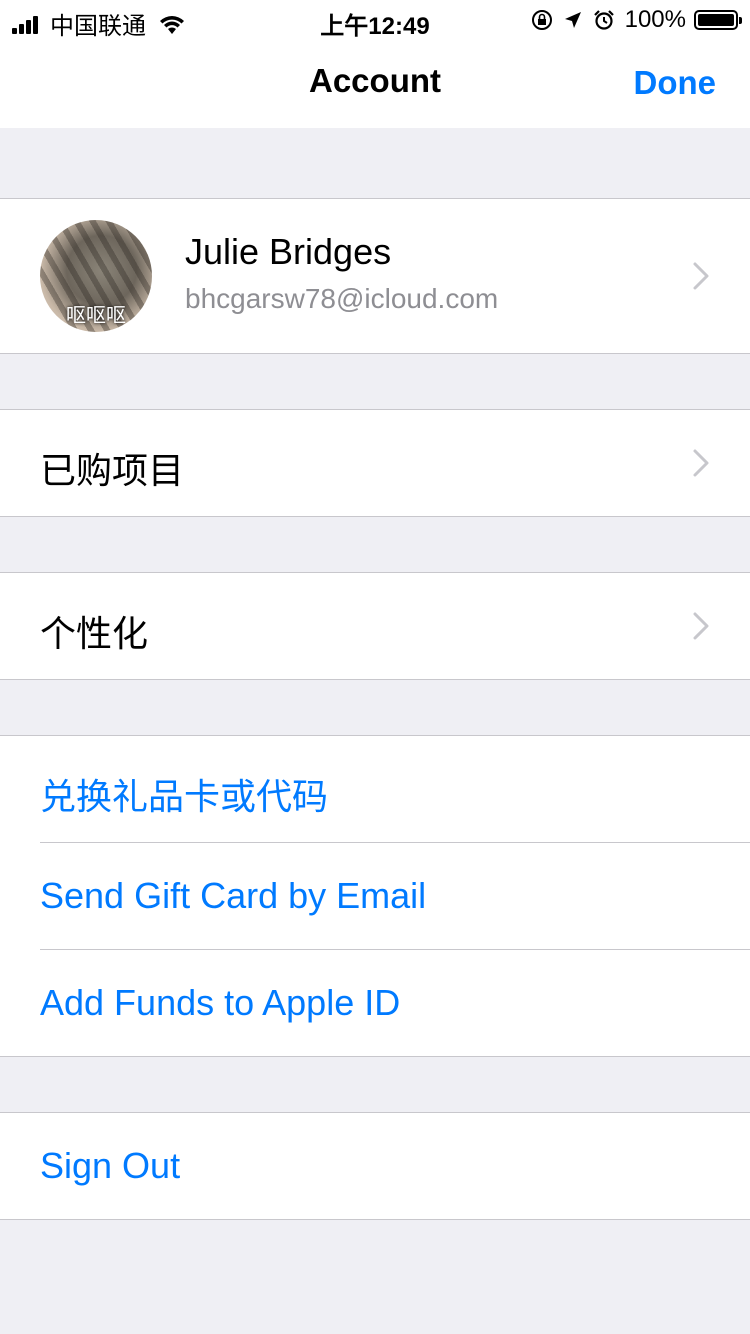 This screenshot has height=1334, width=750. I want to click on add-funds-row: Add Funds to Apple ID, so click(375, 1003).